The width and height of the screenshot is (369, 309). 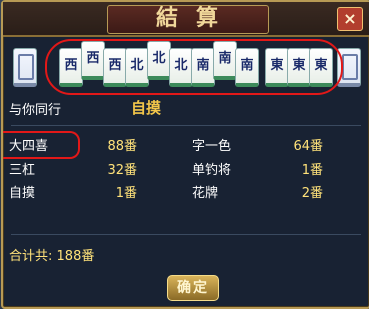 I want to click on fan-name: 花牌, so click(x=205, y=193).